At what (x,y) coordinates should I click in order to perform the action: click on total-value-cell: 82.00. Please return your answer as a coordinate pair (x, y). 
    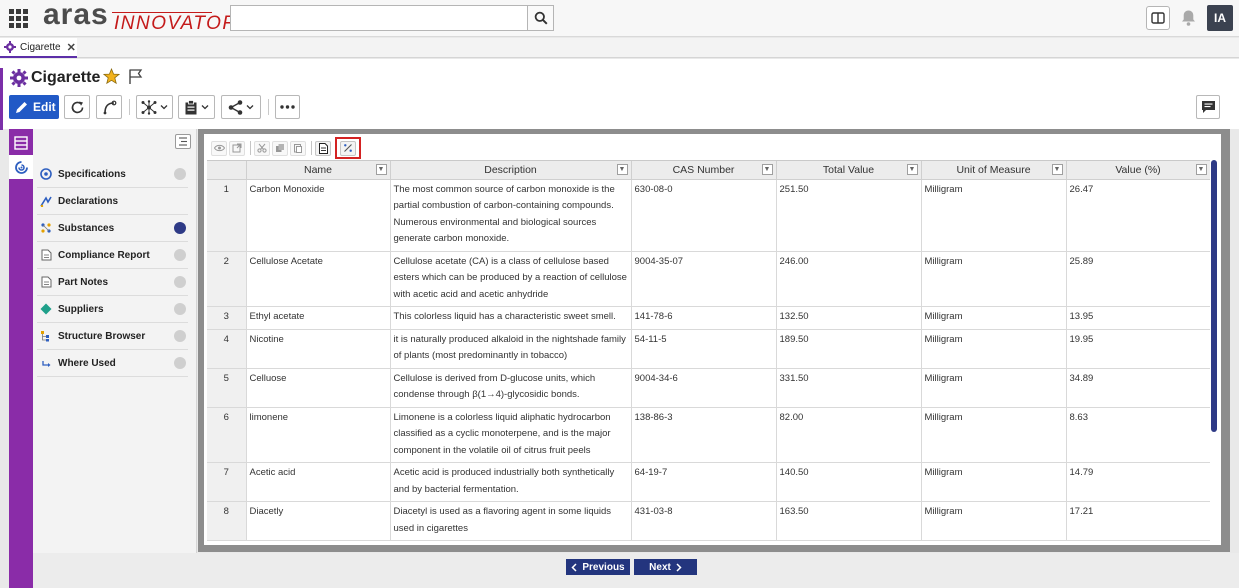
    Looking at the image, I should click on (849, 435).